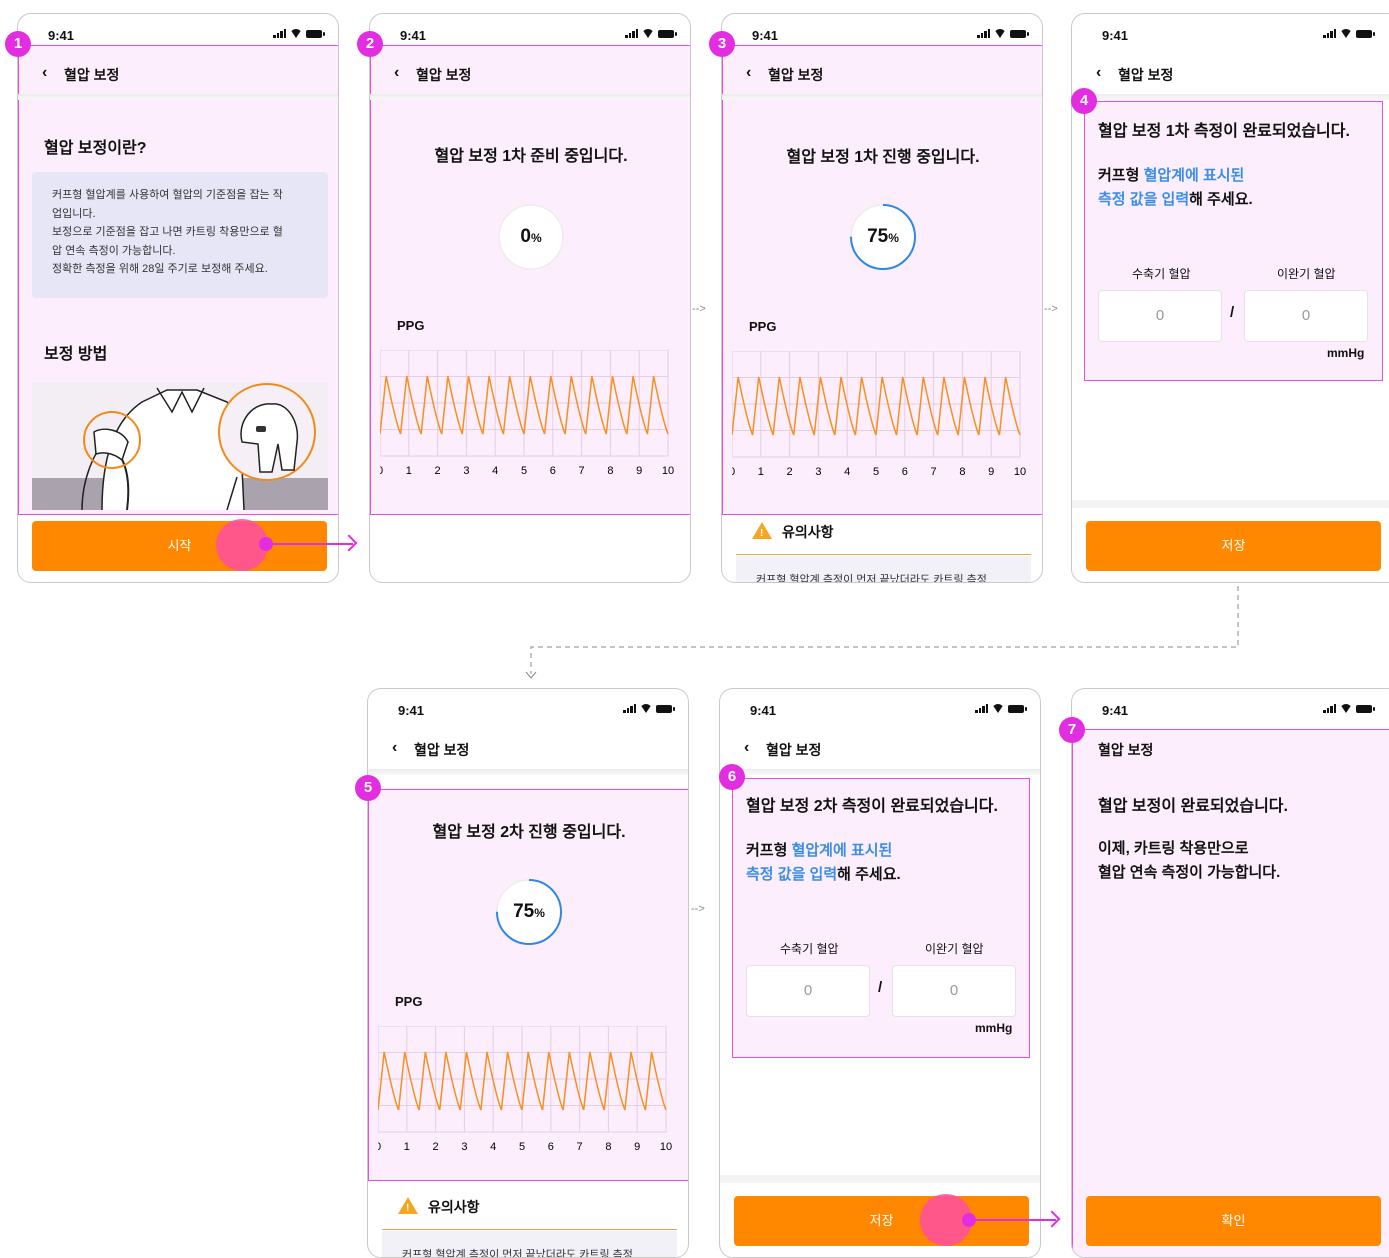  I want to click on desc-text: 해 주세요., so click(1221, 199).